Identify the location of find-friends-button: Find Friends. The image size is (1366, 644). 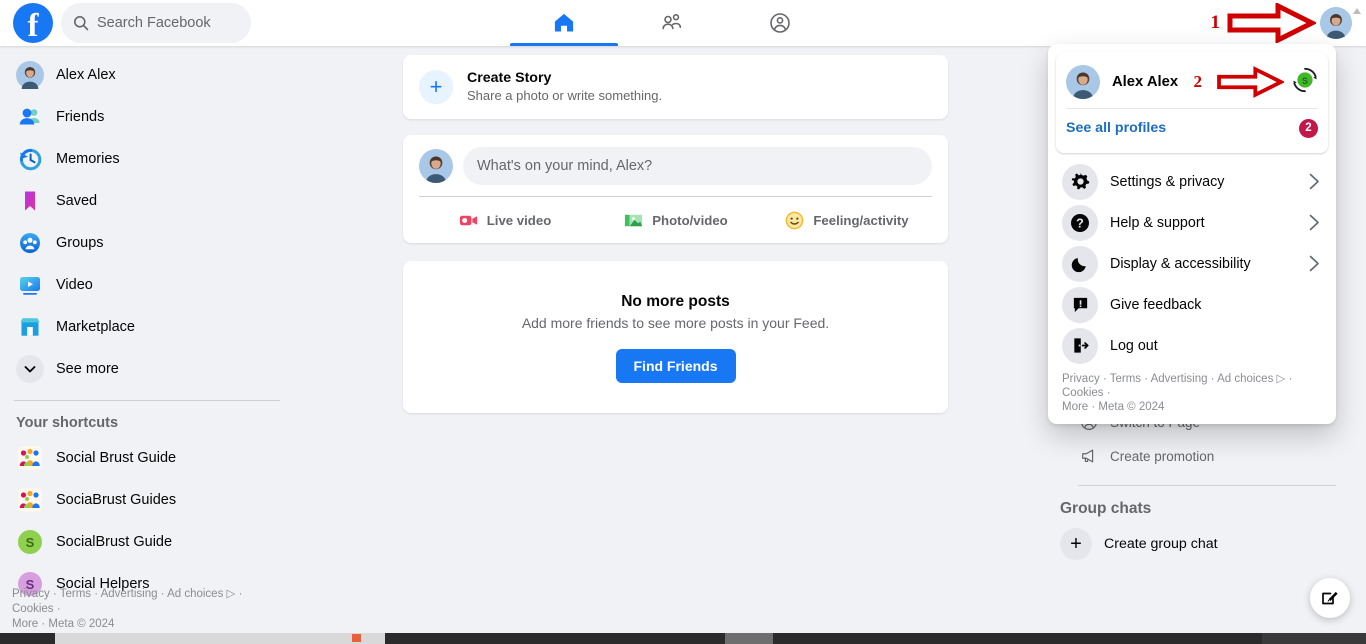
(675, 366).